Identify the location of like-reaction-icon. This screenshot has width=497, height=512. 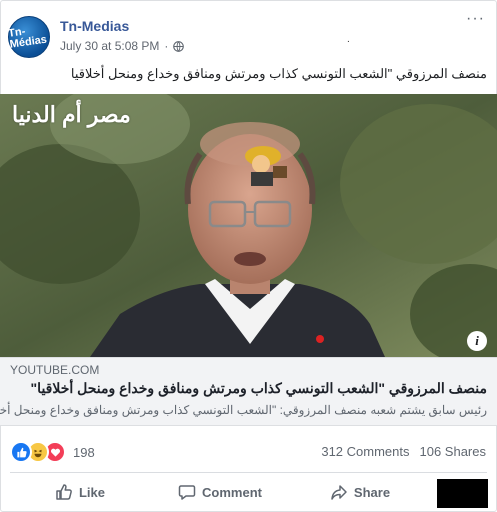
(21, 452).